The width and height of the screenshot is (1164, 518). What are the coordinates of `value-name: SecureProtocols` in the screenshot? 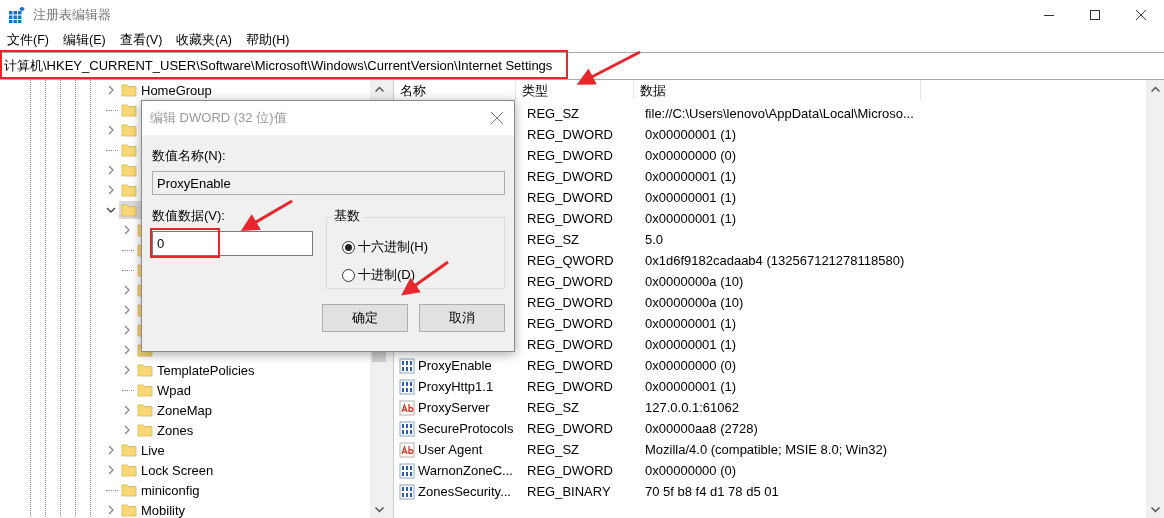 It's located at (465, 428).